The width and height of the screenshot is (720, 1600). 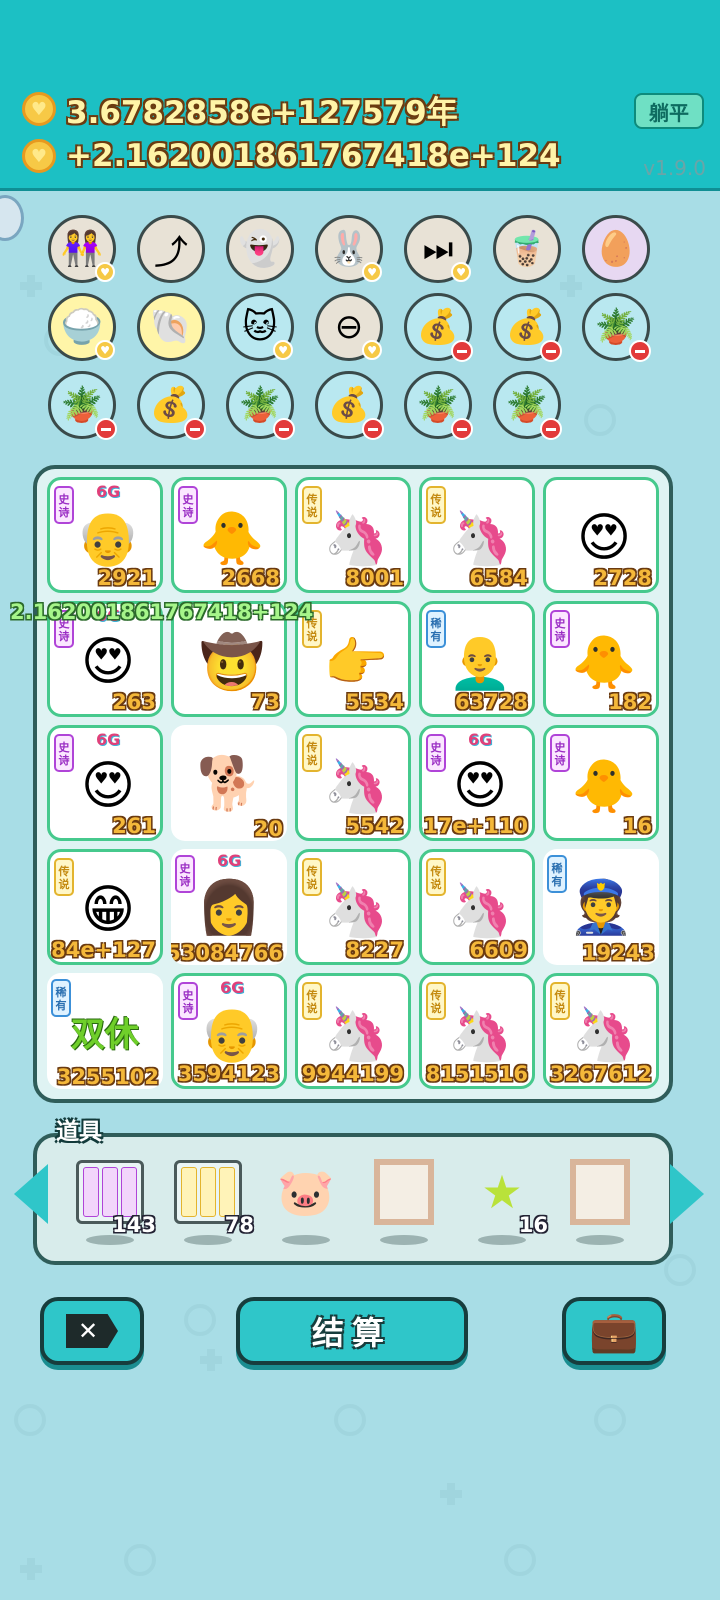 I want to click on board-tile: 史诗 6G 😍 261, so click(x=105, y=783).